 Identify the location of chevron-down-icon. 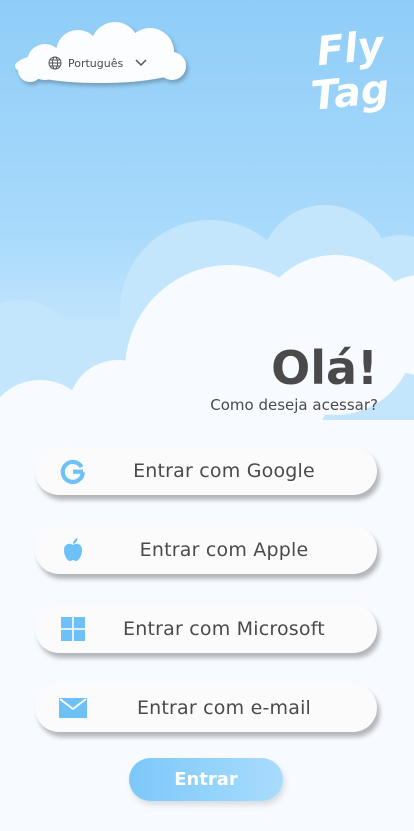
(141, 63).